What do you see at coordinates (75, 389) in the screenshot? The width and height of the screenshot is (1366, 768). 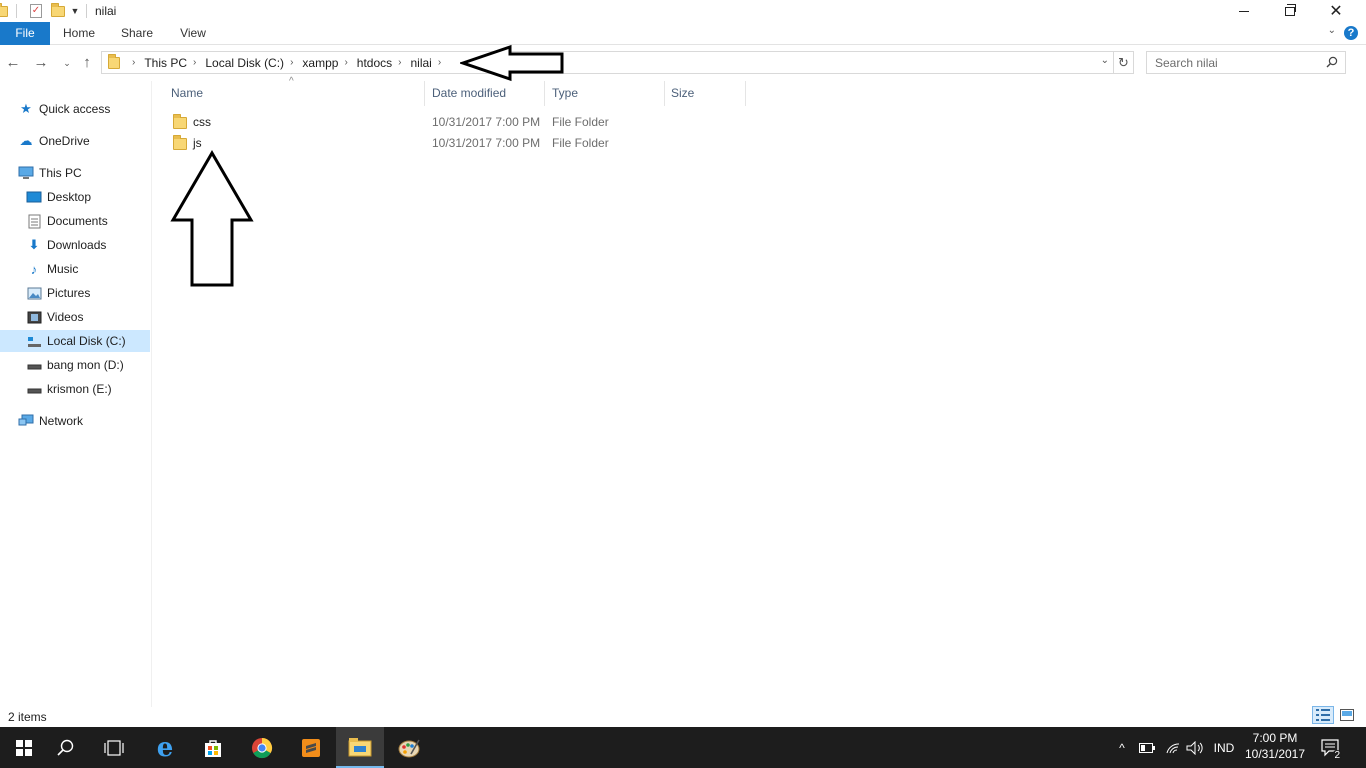 I see `nav-item-krismon-e: krismon (E:)` at bounding box center [75, 389].